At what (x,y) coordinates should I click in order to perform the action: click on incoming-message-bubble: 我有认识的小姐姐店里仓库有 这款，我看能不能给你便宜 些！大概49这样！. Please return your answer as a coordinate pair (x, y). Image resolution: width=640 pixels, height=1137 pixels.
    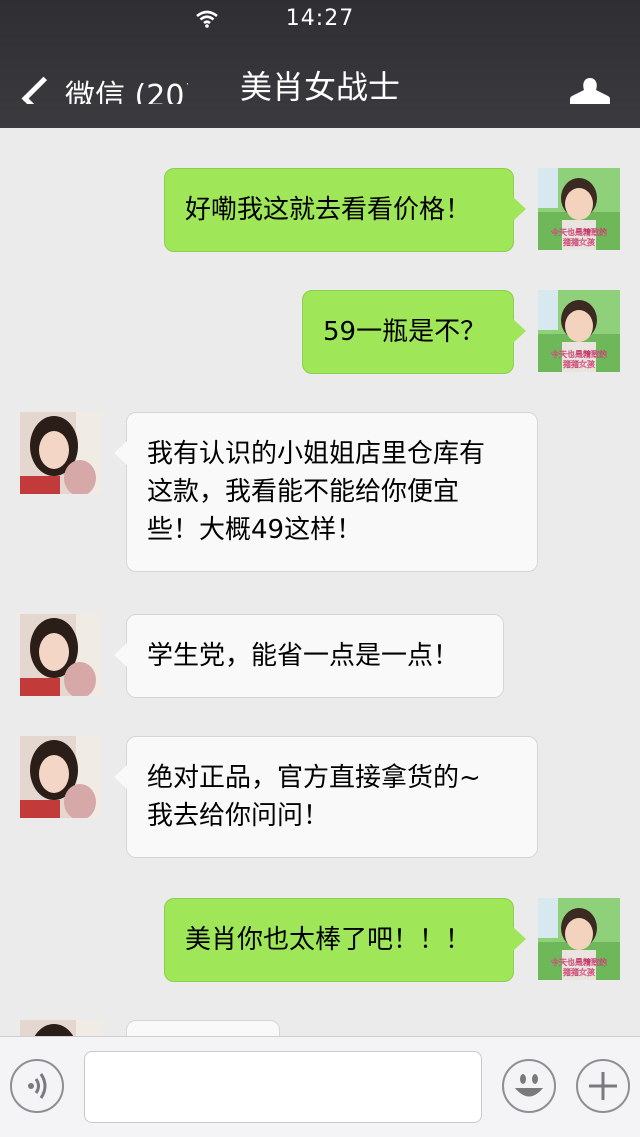
    Looking at the image, I should click on (326, 492).